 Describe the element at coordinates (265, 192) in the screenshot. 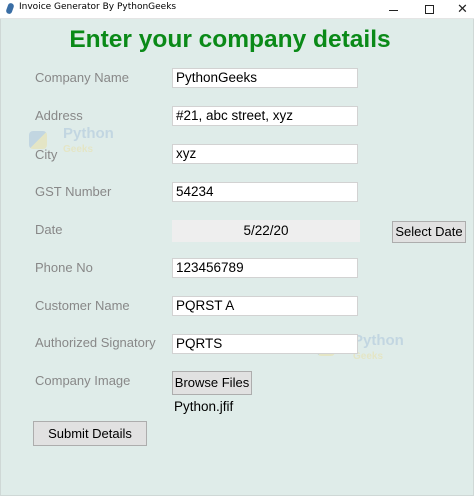

I see `gst-number-field` at that location.